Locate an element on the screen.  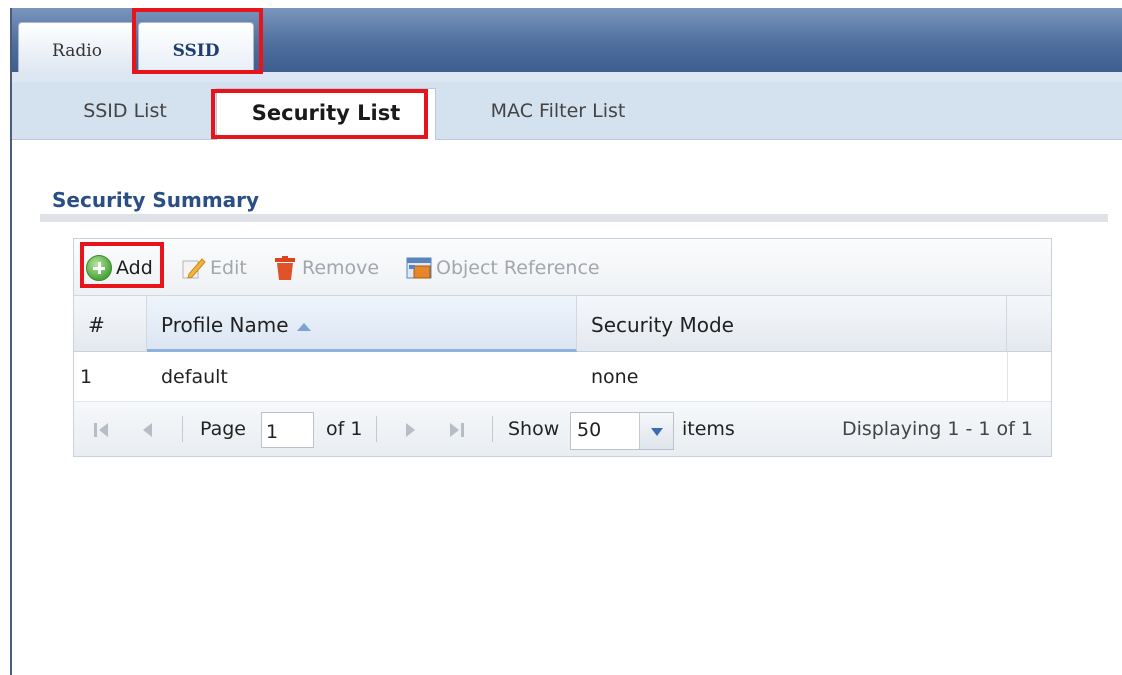
main-tab-bar: Radio SSID is located at coordinates (567, 41).